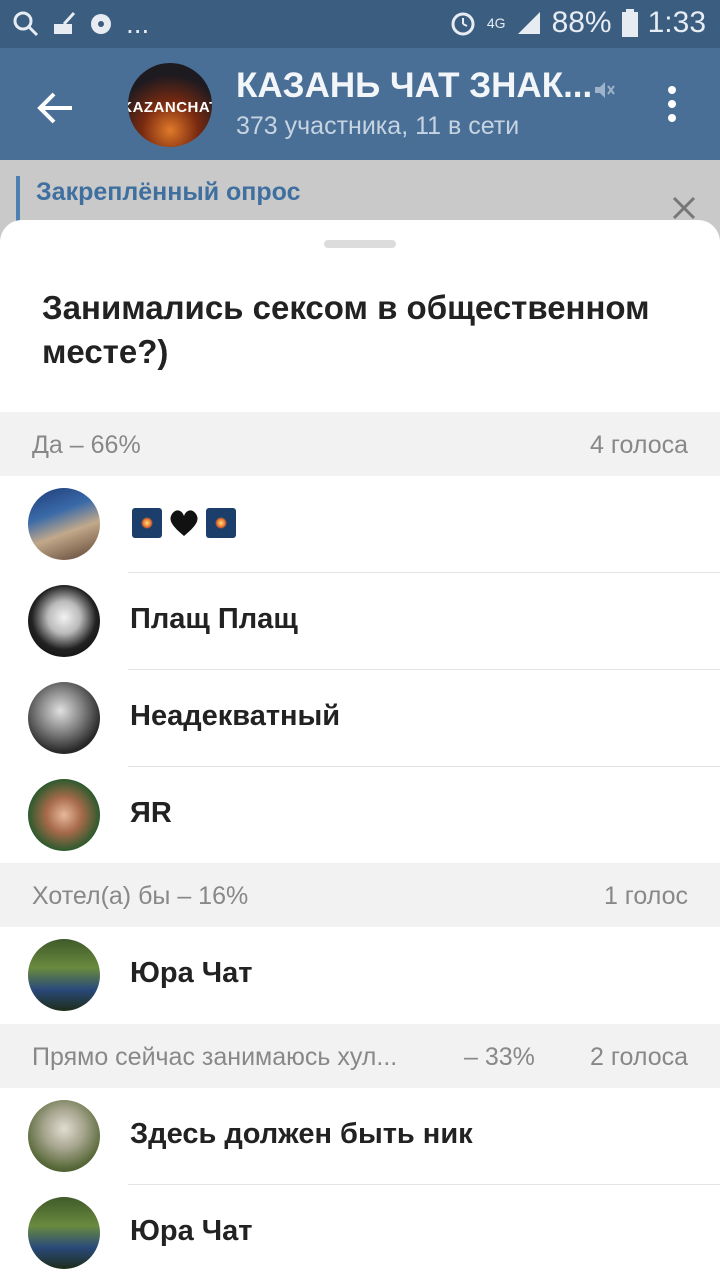 The image size is (720, 1280). What do you see at coordinates (360, 815) in the screenshot?
I see `voter-row: ЯR` at bounding box center [360, 815].